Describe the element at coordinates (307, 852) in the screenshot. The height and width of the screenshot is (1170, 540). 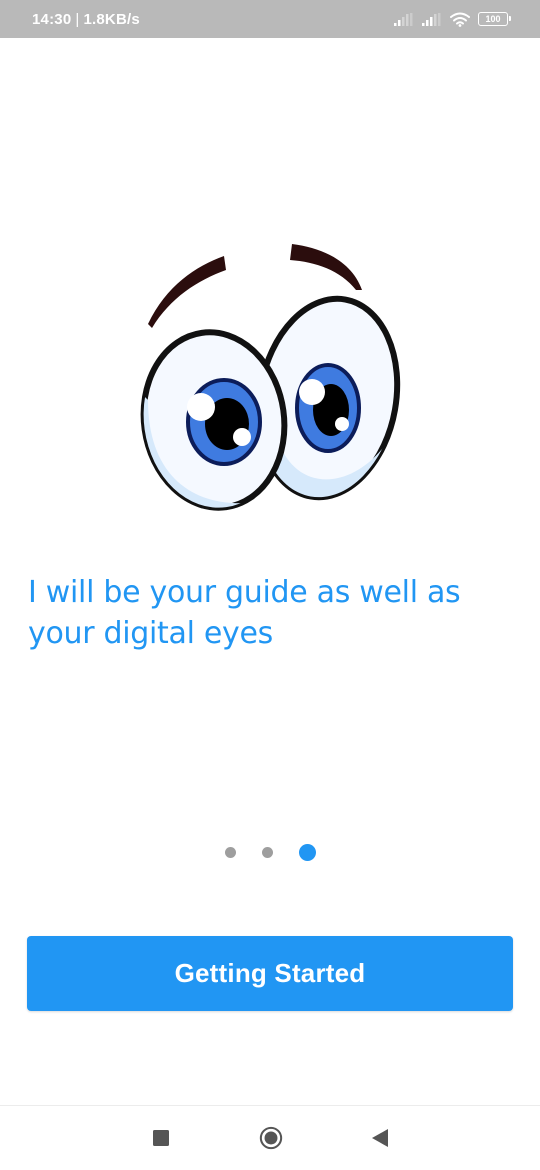
I see `page-dot-3-active` at that location.